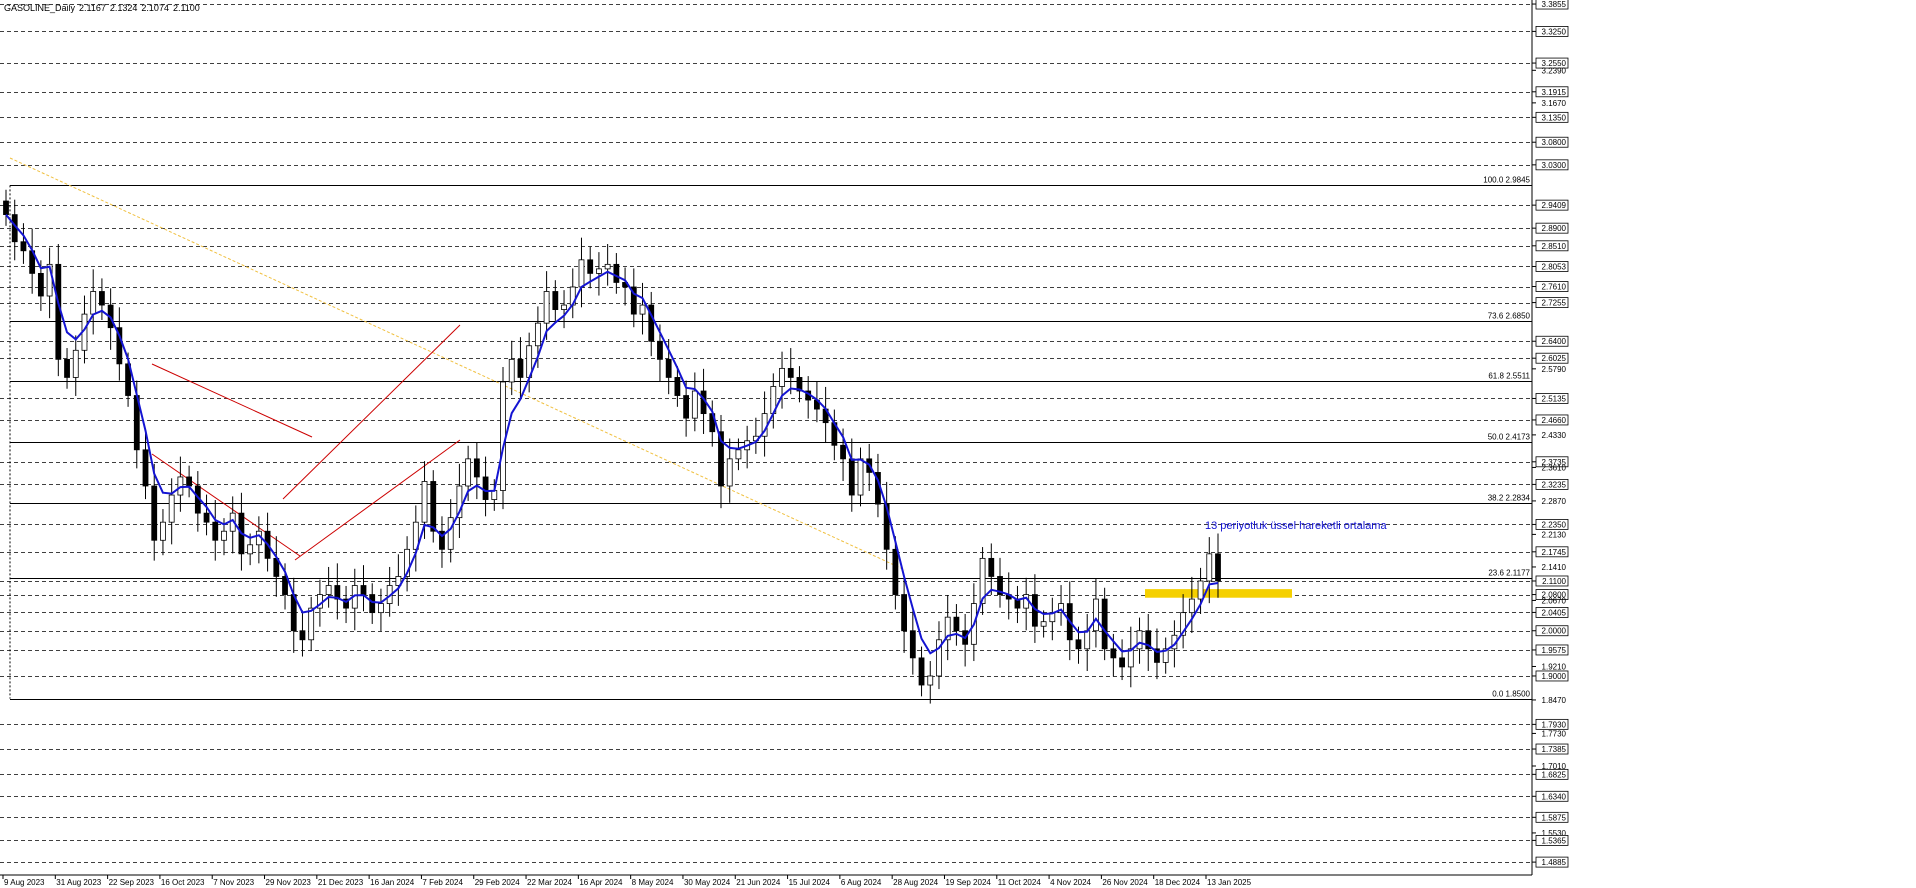 This screenshot has height=888, width=1916. What do you see at coordinates (1554, 600) in the screenshot?
I see `price-label: 2.0670` at bounding box center [1554, 600].